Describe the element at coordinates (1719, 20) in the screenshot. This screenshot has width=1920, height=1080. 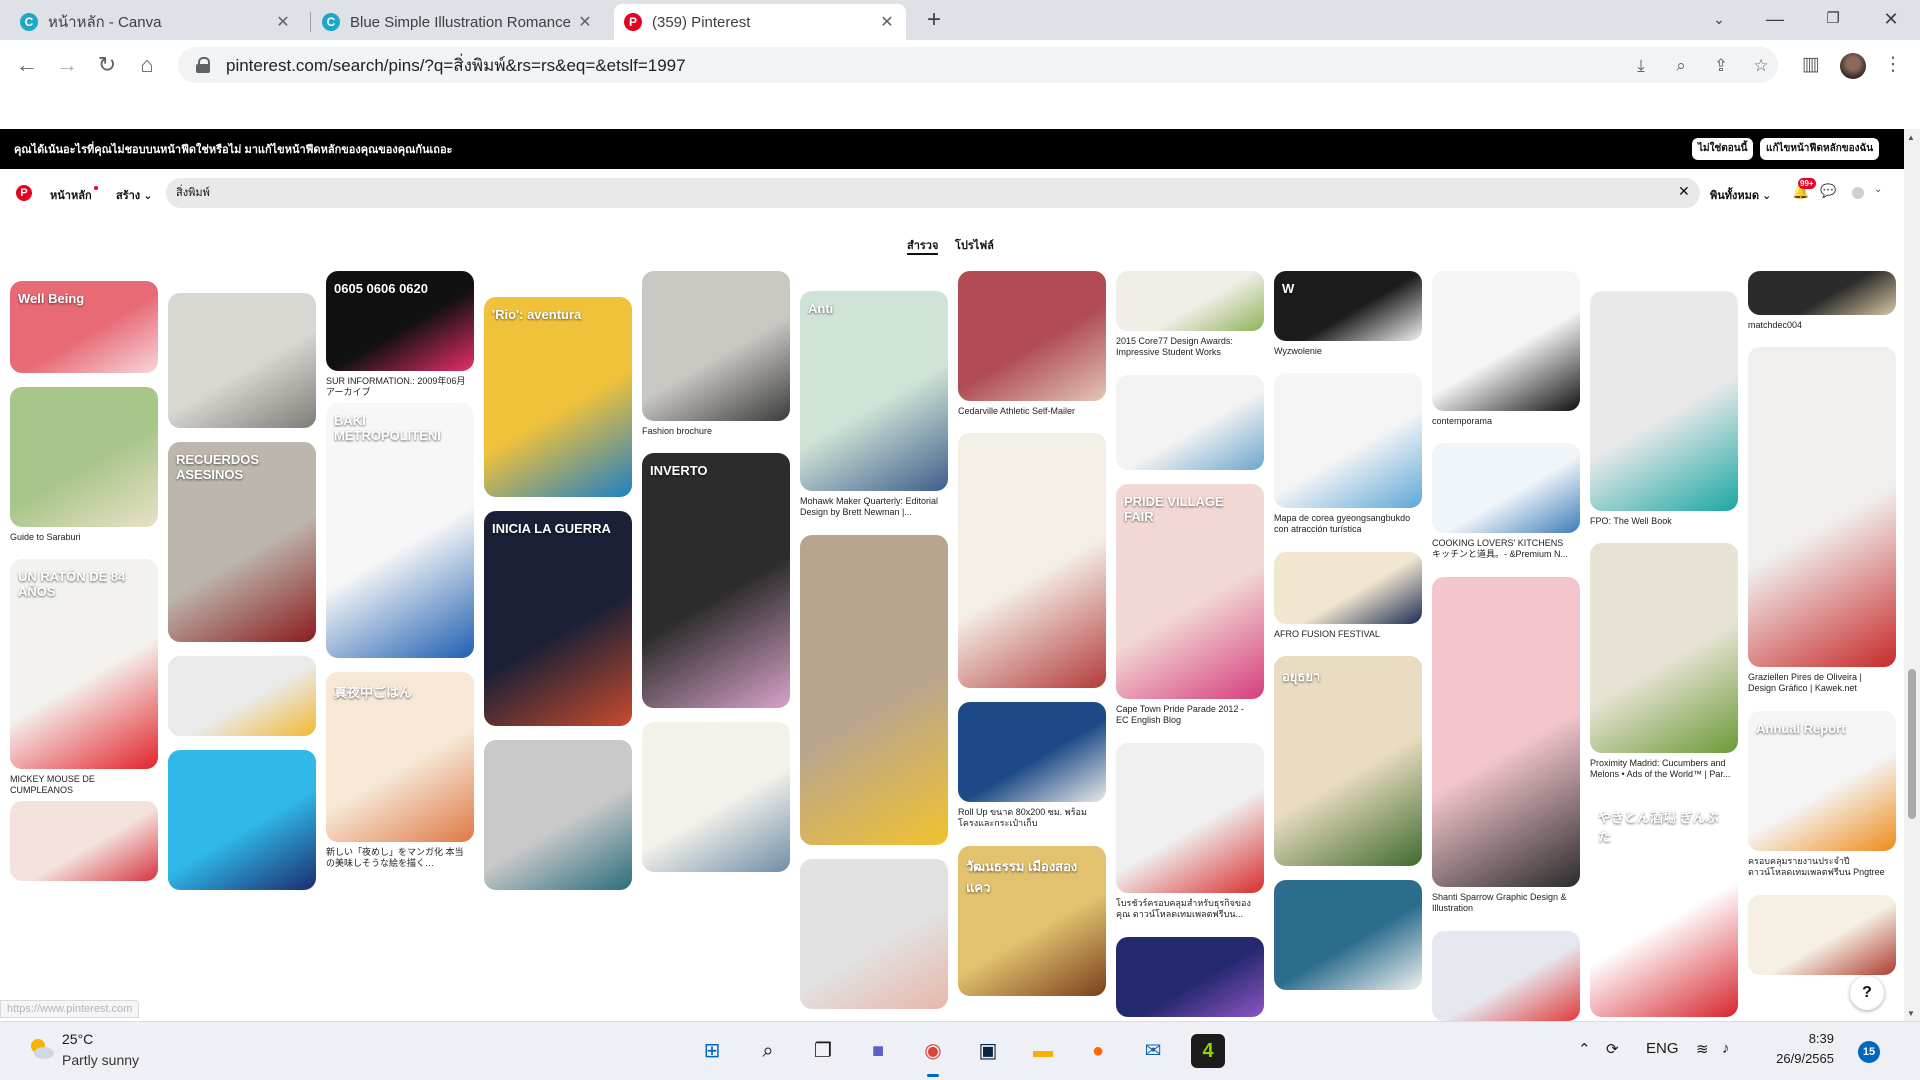
I see `tab-search-button: ⌄` at that location.